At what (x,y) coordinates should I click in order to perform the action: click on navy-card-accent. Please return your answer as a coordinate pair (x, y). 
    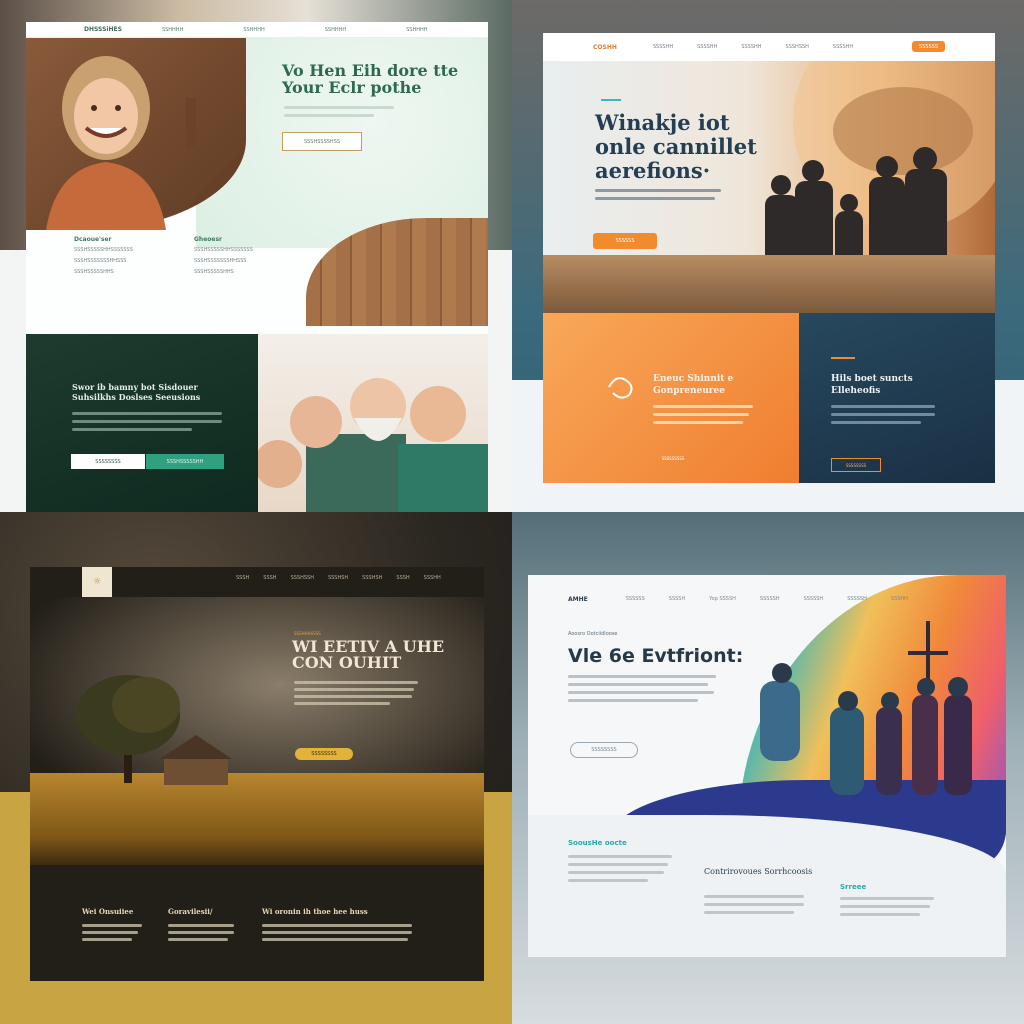
    Looking at the image, I should click on (843, 358).